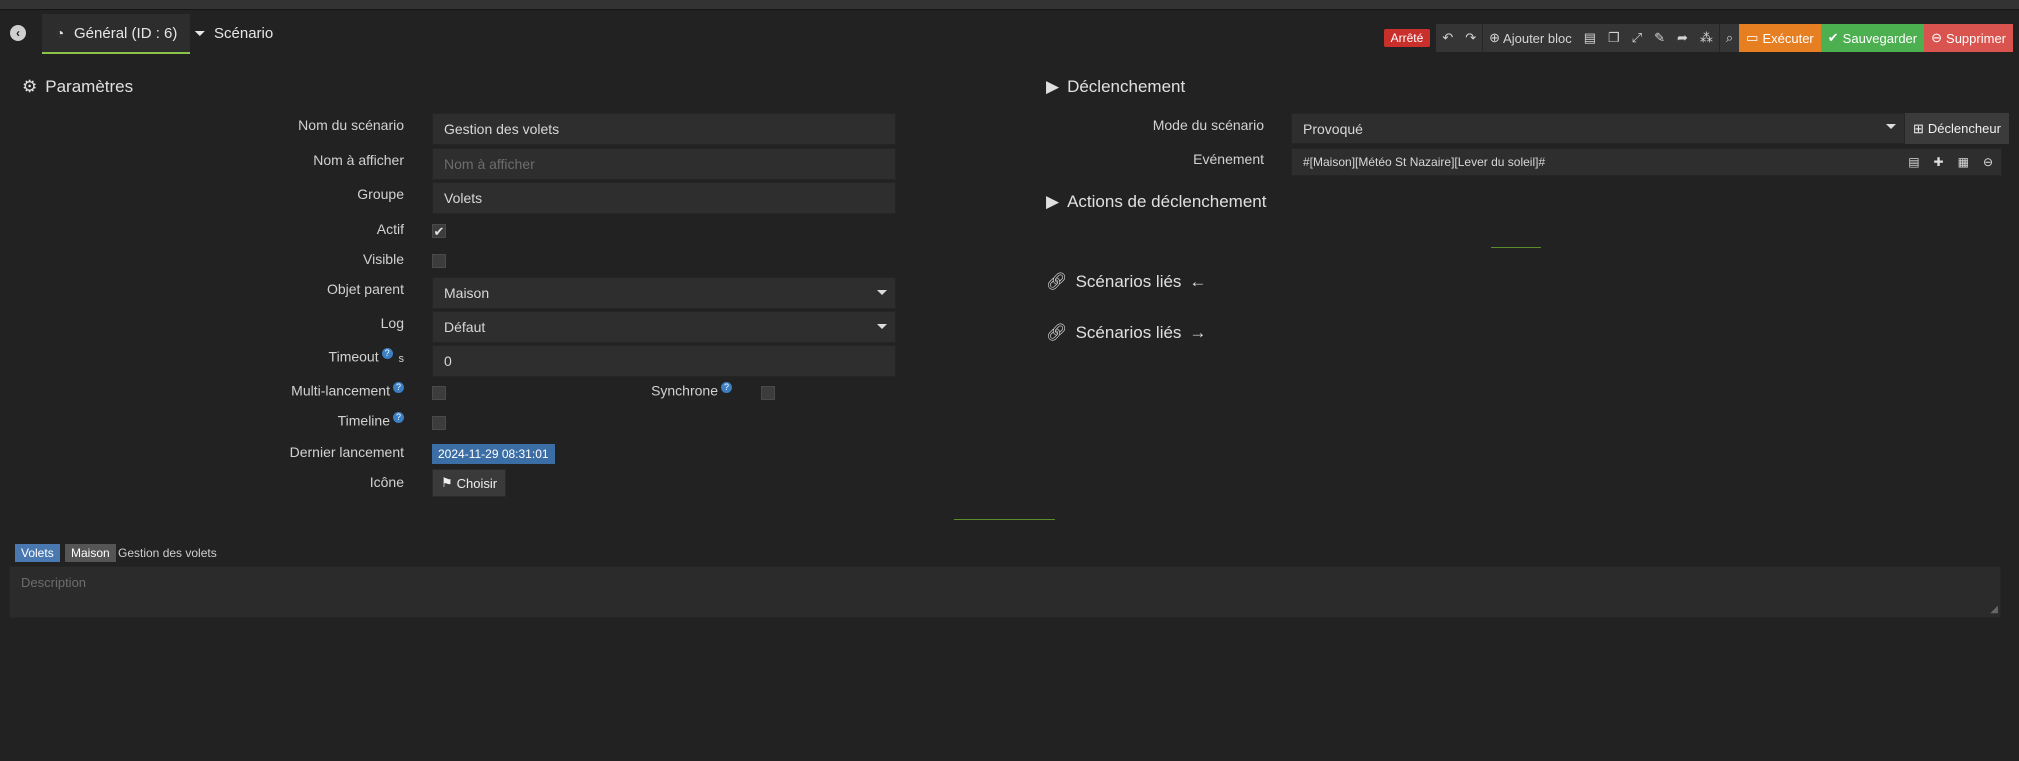 The image size is (2019, 761). I want to click on edit-icon: ✎, so click(1659, 38).